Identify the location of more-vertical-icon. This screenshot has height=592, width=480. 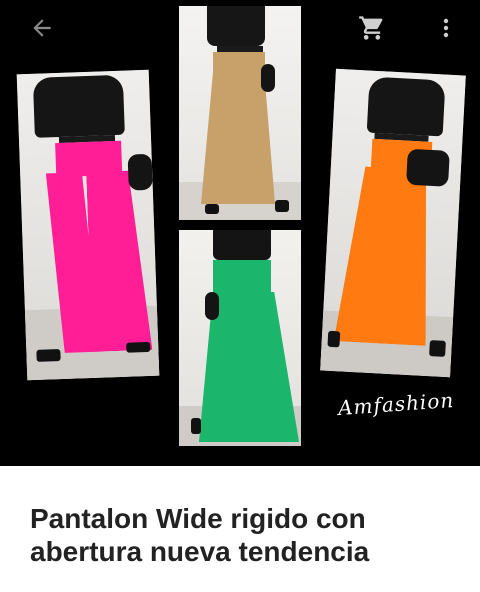
(446, 28).